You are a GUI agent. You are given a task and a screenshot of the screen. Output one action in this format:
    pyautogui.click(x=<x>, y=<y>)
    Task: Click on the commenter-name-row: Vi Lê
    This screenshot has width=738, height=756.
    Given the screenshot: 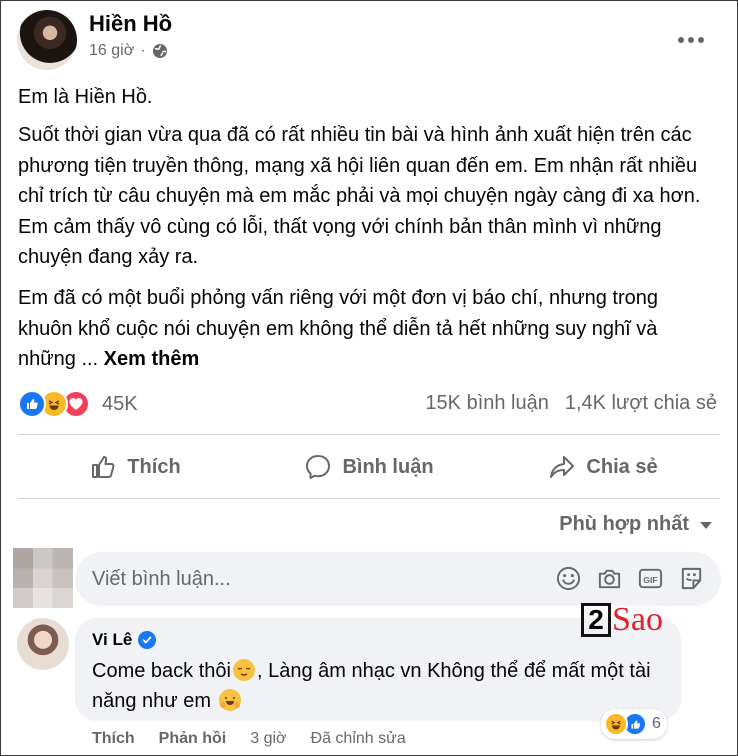 What is the action you would take?
    pyautogui.click(x=378, y=640)
    